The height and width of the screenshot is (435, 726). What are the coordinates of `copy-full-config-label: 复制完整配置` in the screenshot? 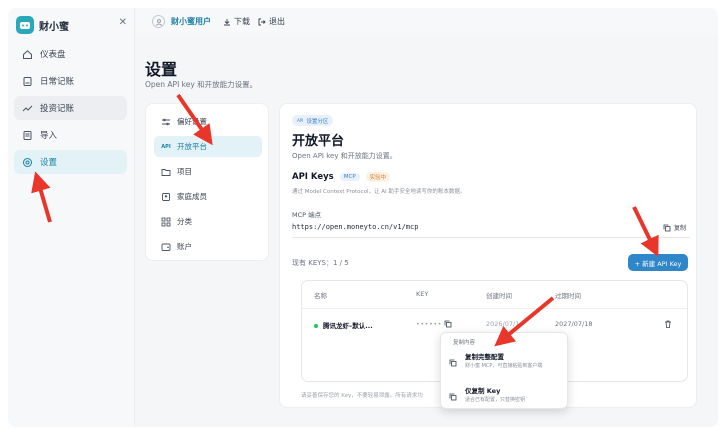 It's located at (484, 357).